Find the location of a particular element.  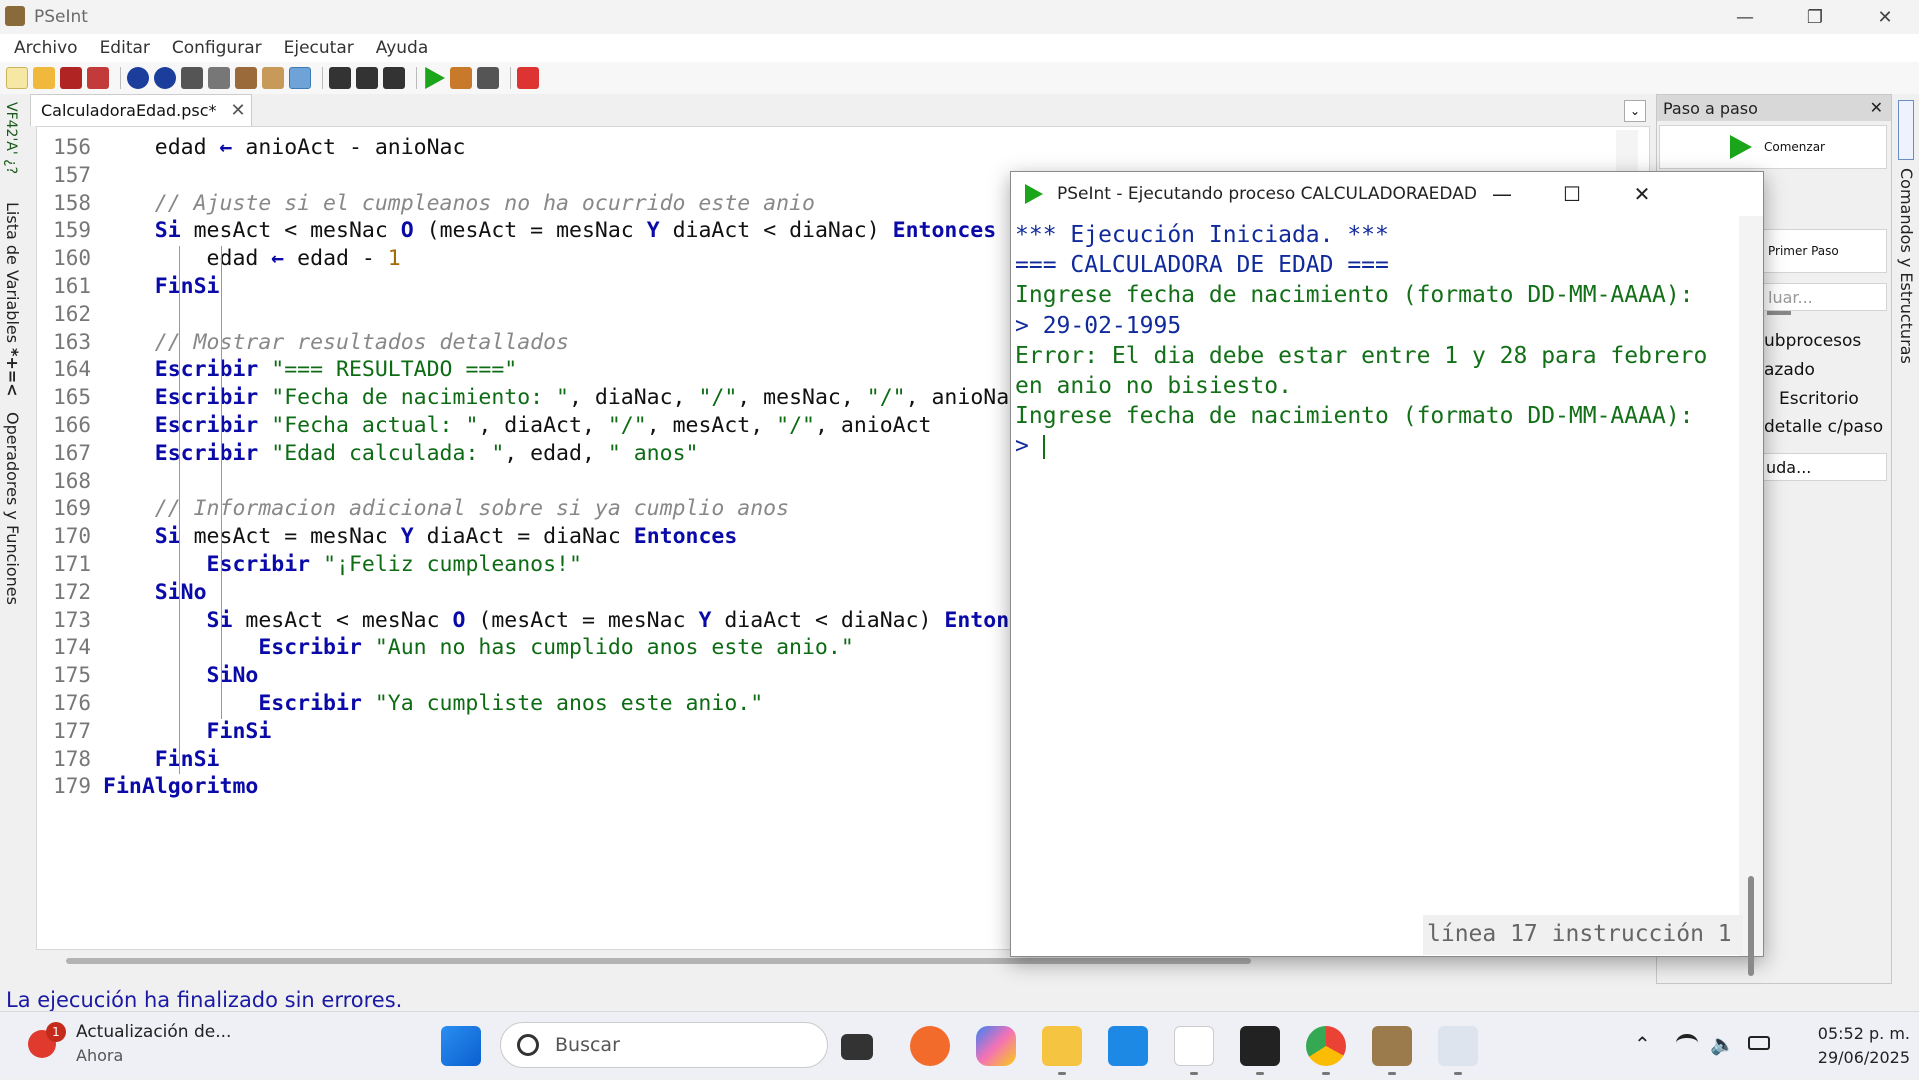

code-line: edad ← edad - 1 is located at coordinates (252, 259).